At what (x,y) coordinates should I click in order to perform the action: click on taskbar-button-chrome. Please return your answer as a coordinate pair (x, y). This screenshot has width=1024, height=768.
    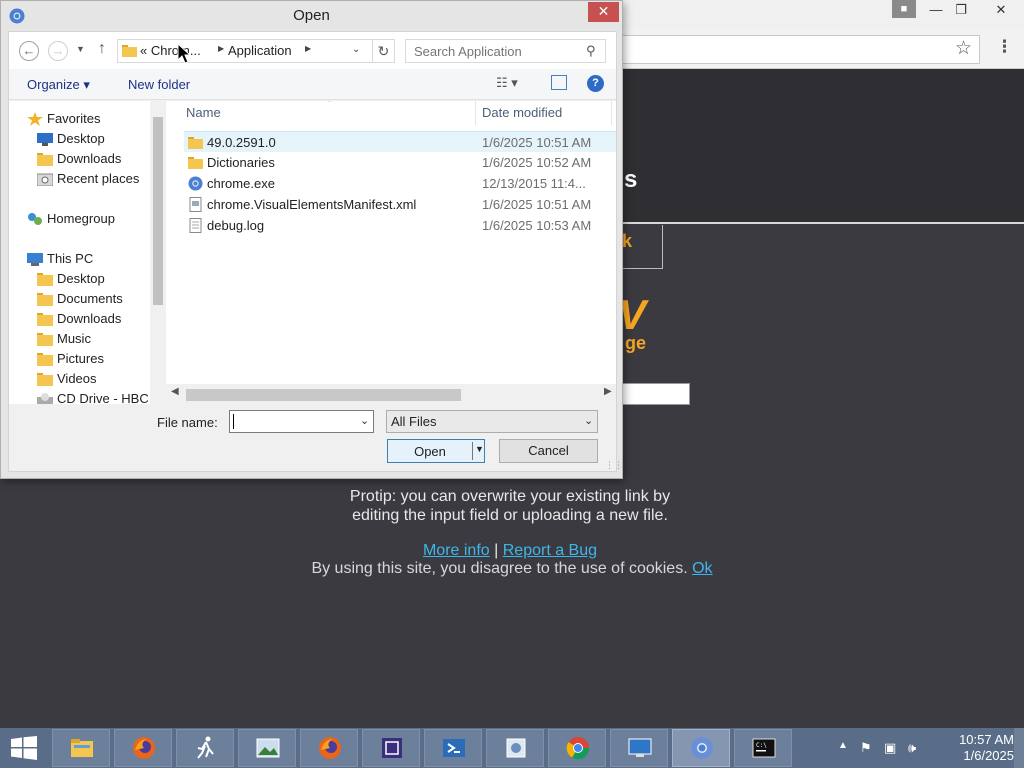
    Looking at the image, I should click on (577, 748).